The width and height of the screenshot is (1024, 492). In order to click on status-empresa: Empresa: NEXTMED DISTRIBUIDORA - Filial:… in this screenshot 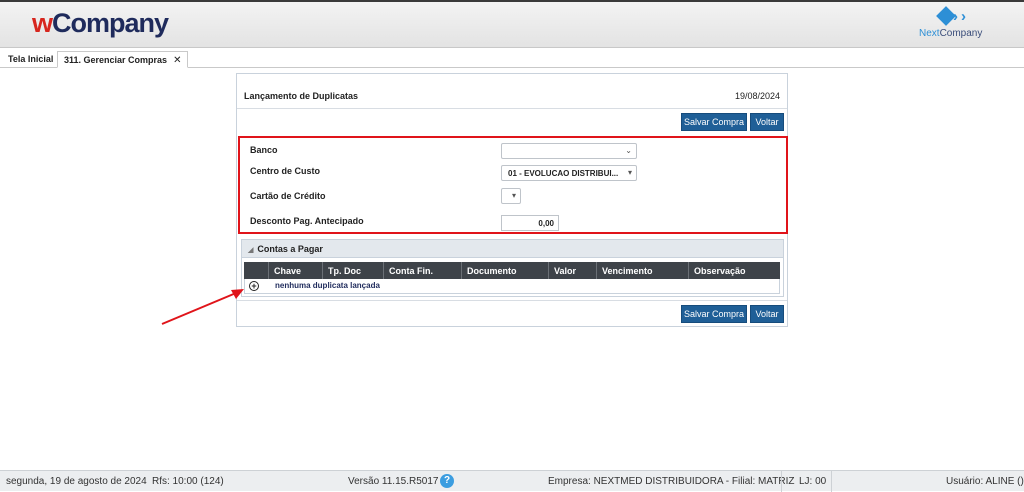, I will do `click(671, 481)`.